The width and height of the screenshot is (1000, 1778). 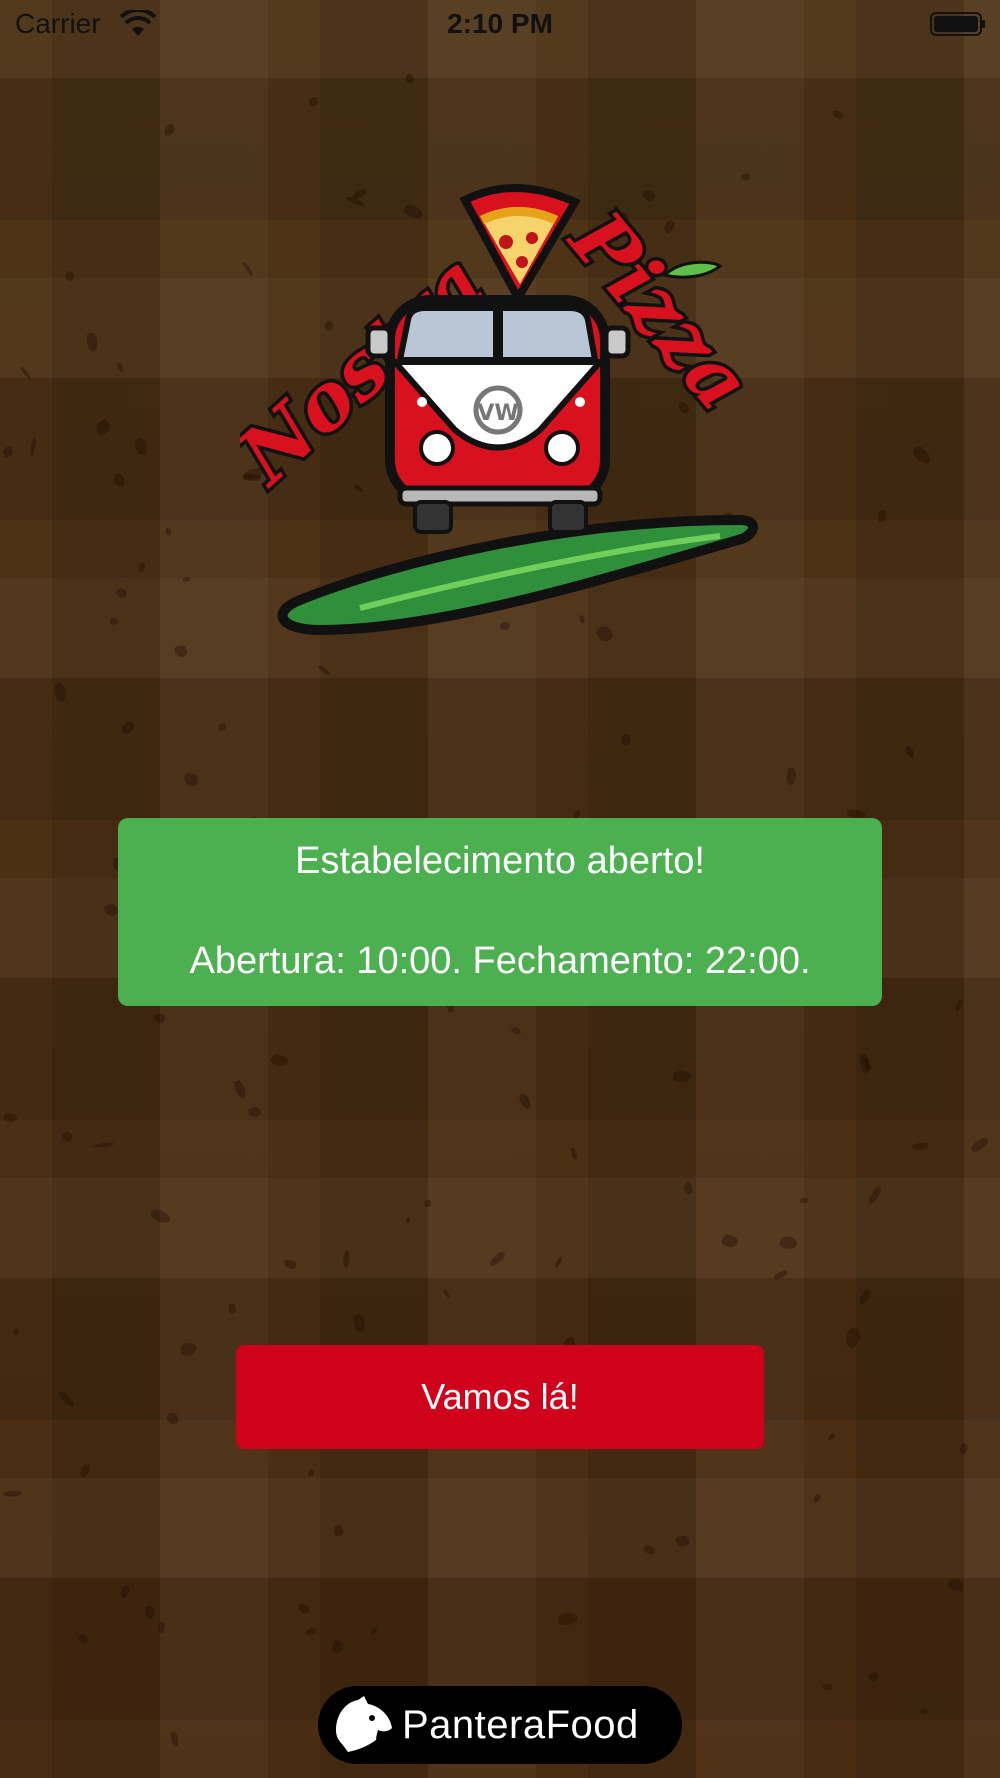 I want to click on panterafood-badge: PanteraFood, so click(x=500, y=1725).